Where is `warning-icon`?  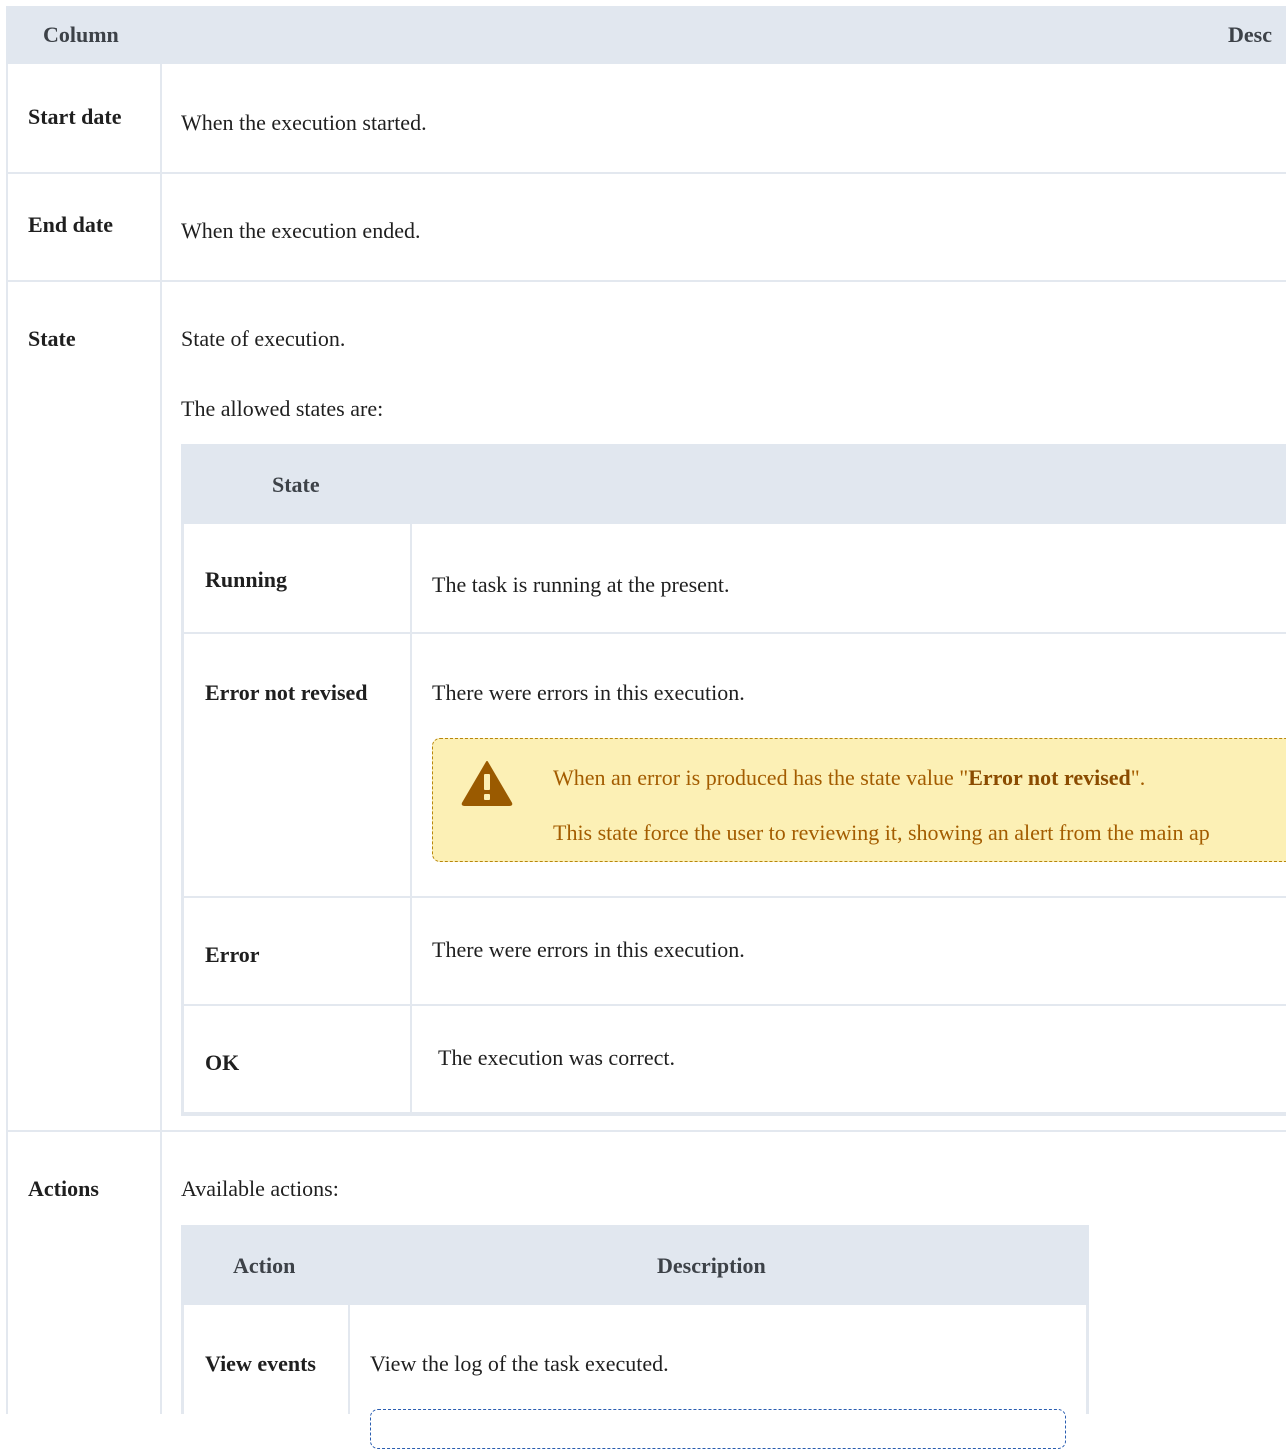 warning-icon is located at coordinates (487, 783).